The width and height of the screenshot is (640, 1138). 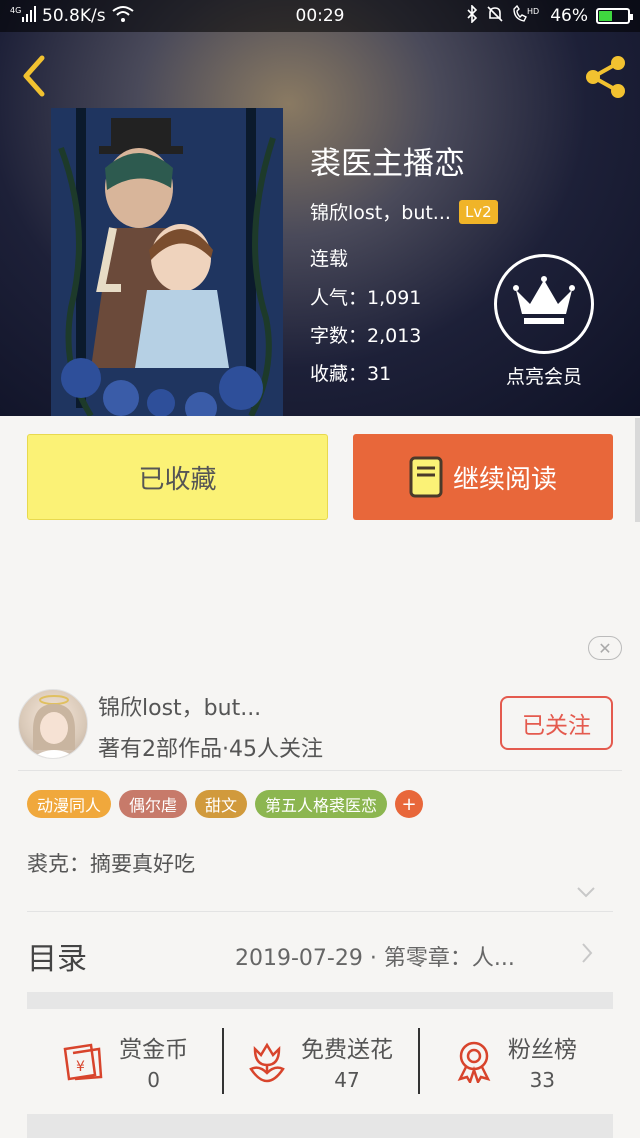 I want to click on stat-value: 47, so click(x=347, y=1080).